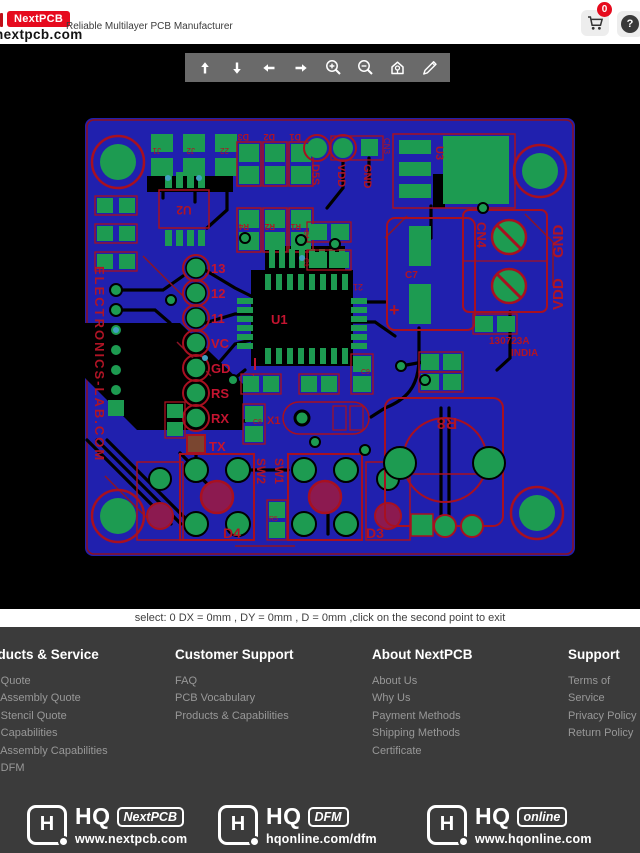 The height and width of the screenshot is (853, 640). I want to click on svg-text: D5S, so click(315, 174).